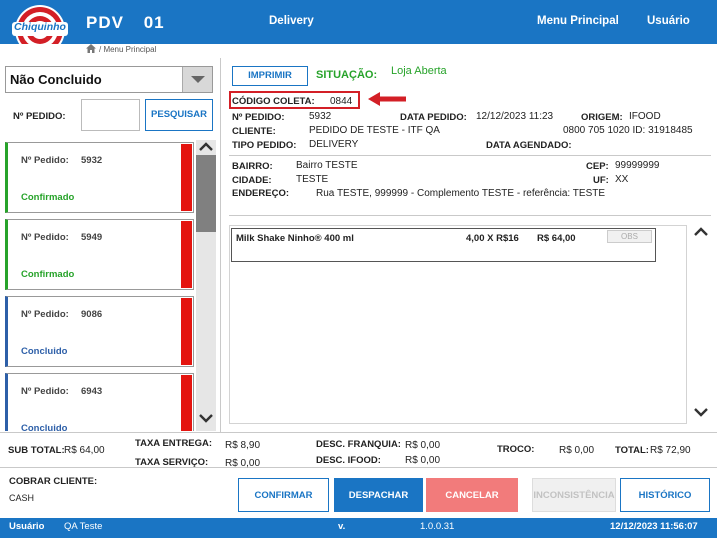 The height and width of the screenshot is (538, 717). Describe the element at coordinates (99, 331) in the screenshot. I see `order-card: Nº Pedido: 9086 Concluido` at that location.